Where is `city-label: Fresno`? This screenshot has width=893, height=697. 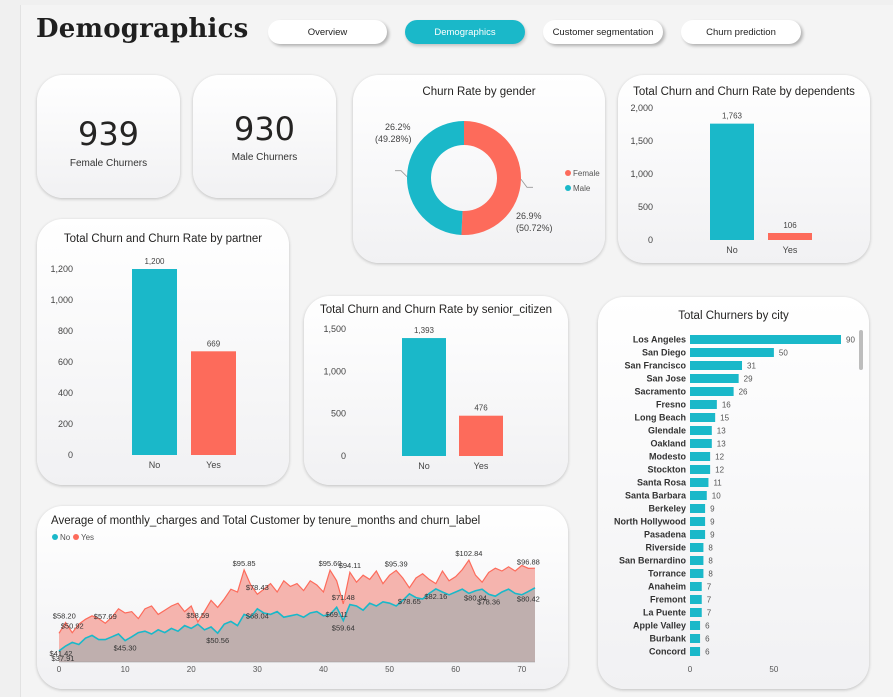 city-label: Fresno is located at coordinates (671, 405).